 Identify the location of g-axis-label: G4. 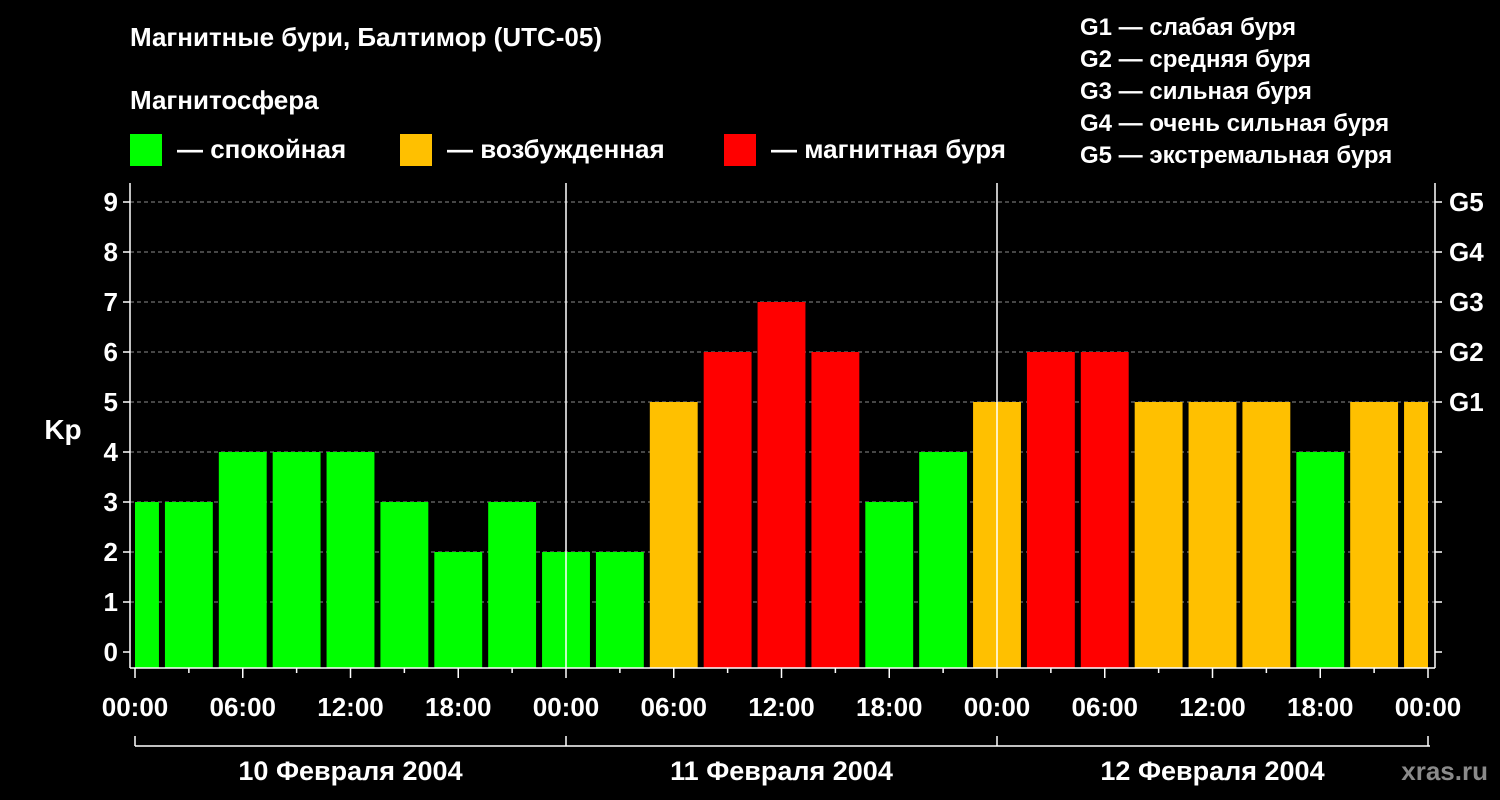
(1466, 252).